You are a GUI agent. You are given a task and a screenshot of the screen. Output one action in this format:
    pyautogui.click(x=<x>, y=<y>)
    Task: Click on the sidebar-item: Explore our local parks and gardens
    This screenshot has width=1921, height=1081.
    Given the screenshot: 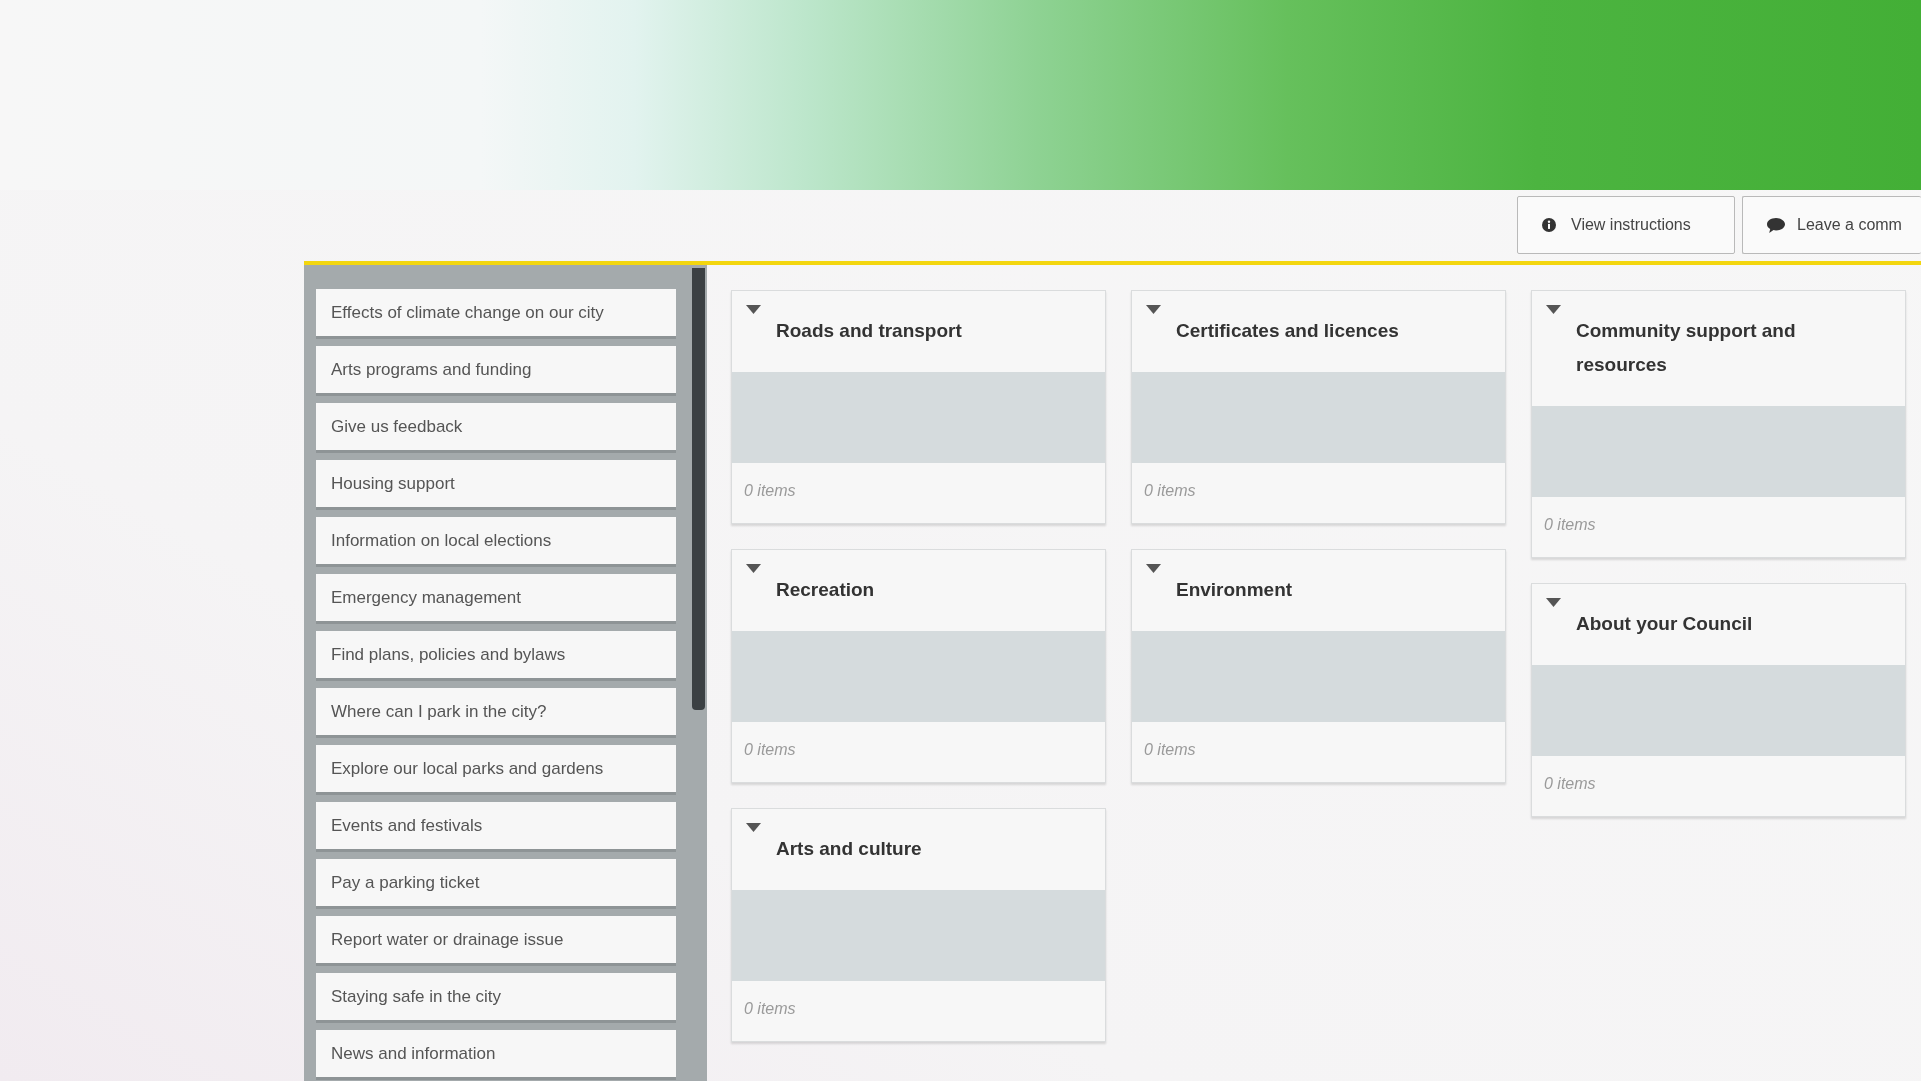 What is the action you would take?
    pyautogui.click(x=496, y=768)
    